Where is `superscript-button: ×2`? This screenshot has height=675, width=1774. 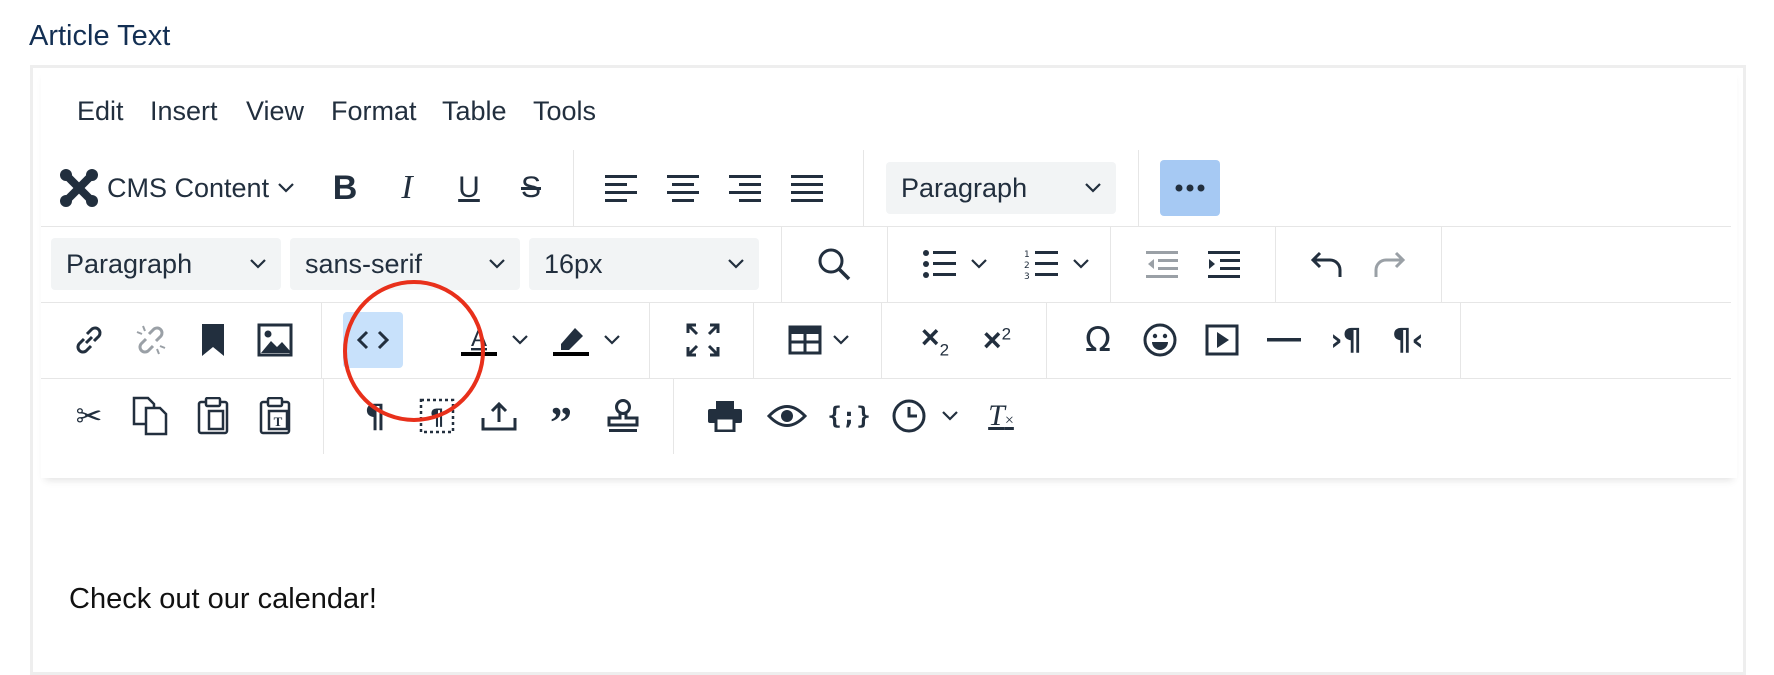
superscript-button: ×2 is located at coordinates (997, 340).